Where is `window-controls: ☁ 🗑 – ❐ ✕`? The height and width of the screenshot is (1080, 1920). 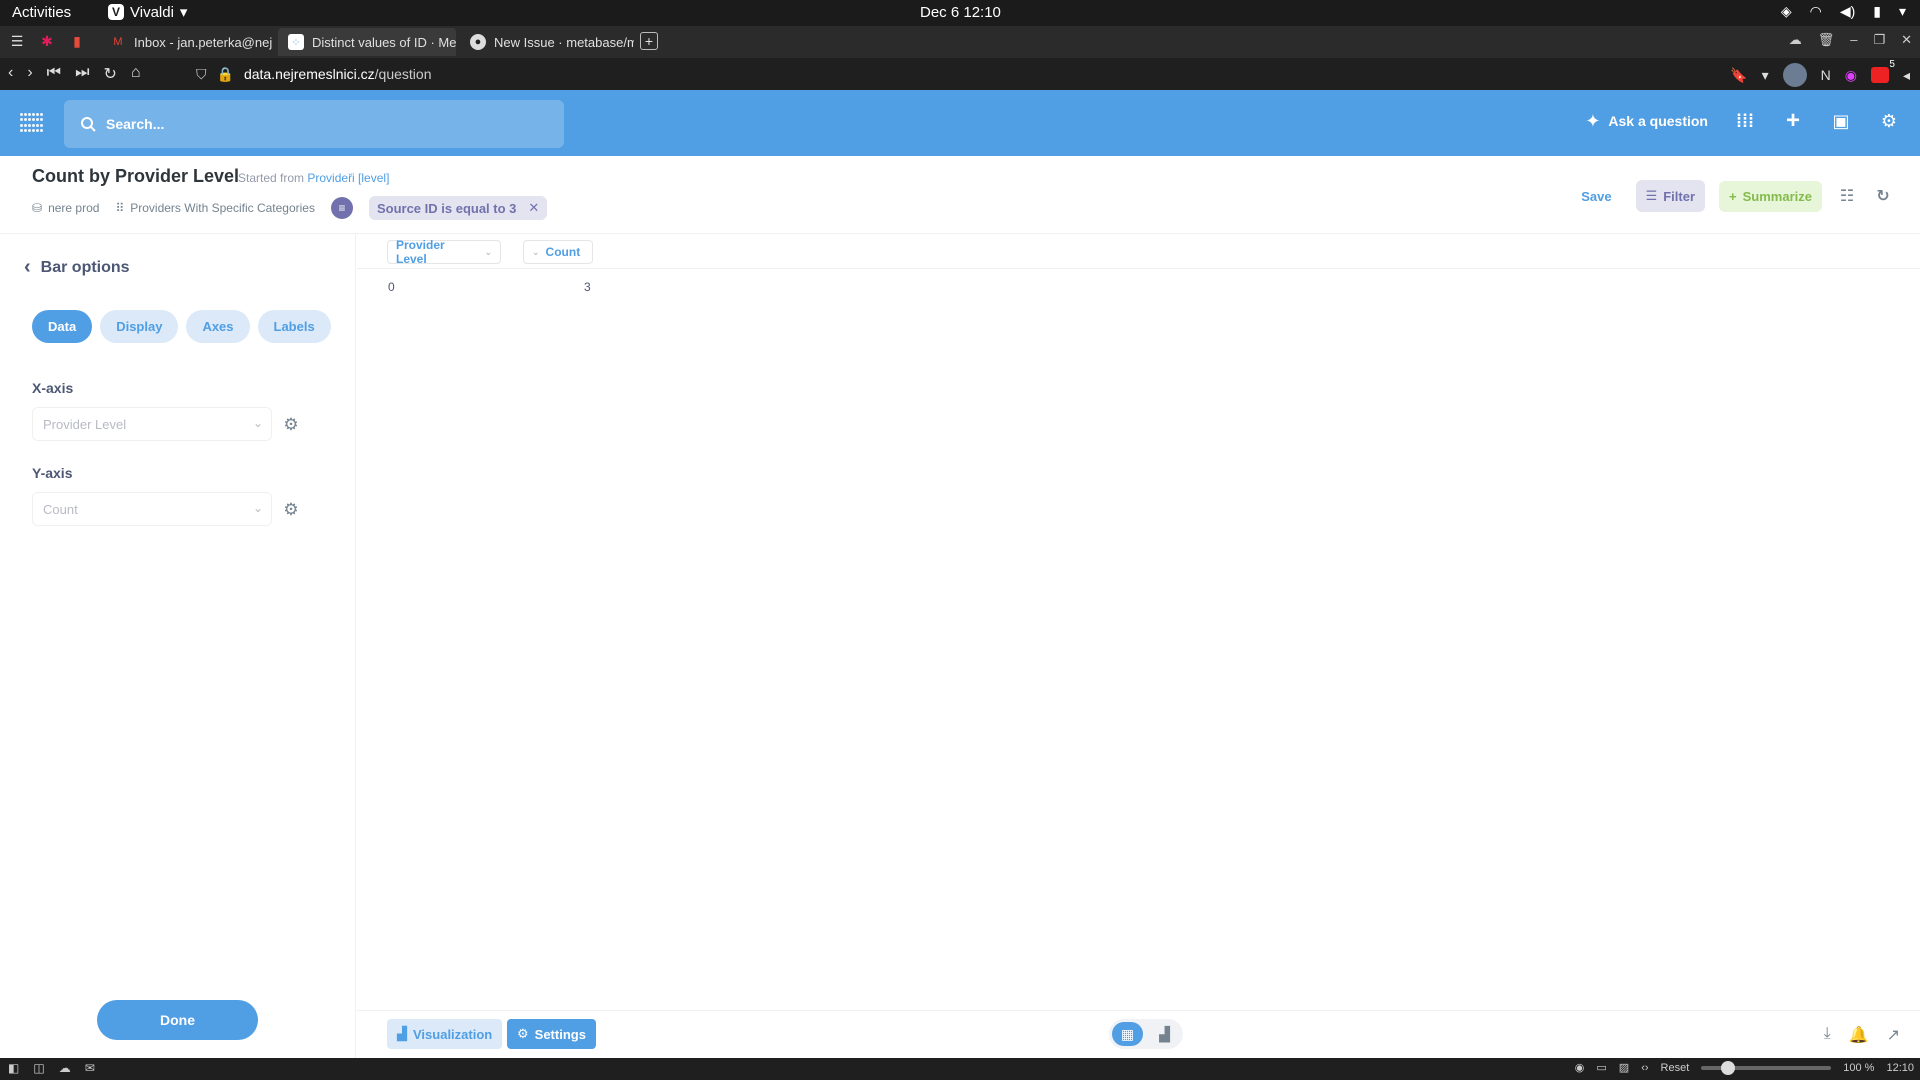
window-controls: ☁ 🗑 – ❐ ✕ is located at coordinates (1850, 40).